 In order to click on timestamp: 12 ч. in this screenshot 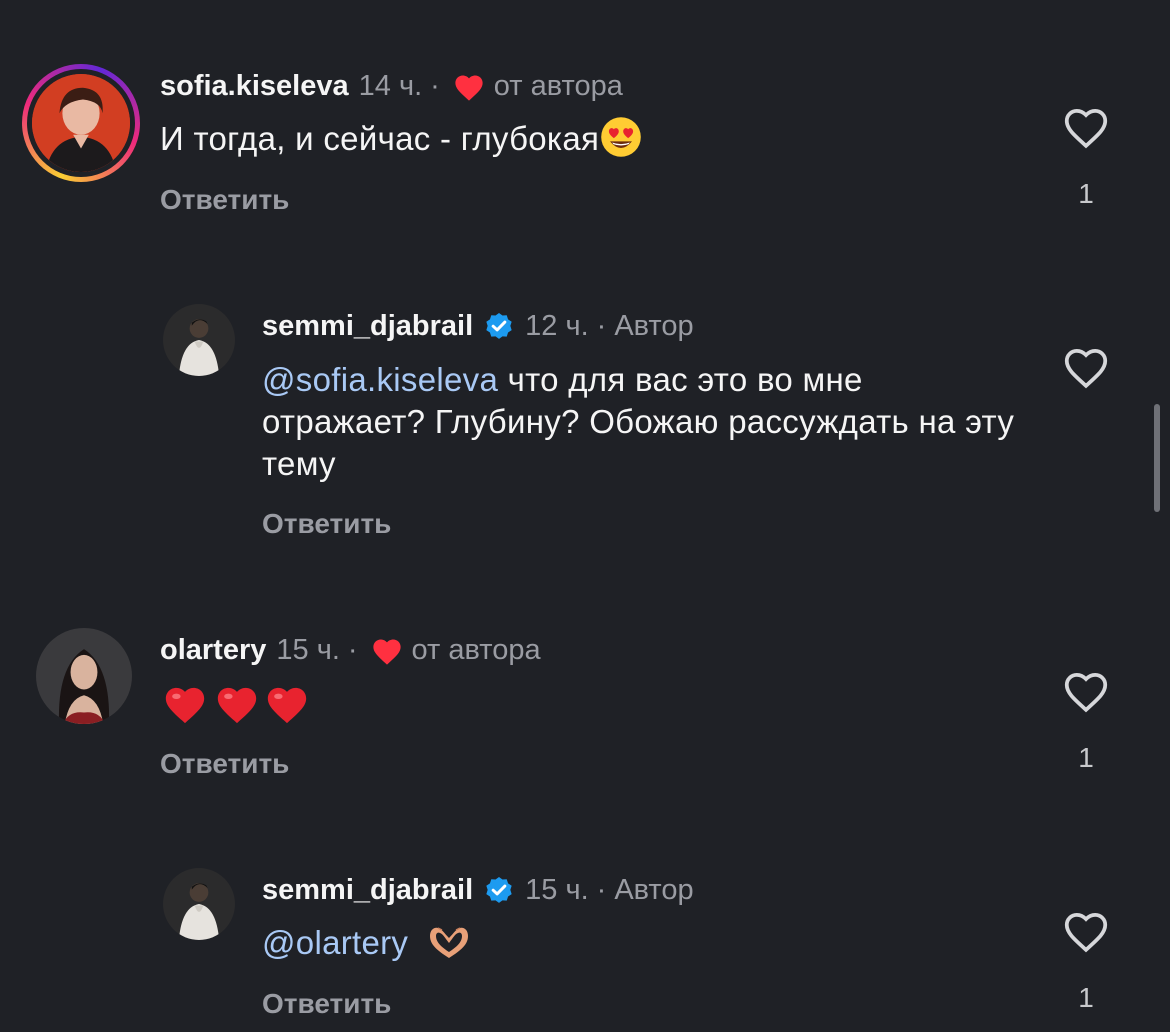, I will do `click(557, 326)`.